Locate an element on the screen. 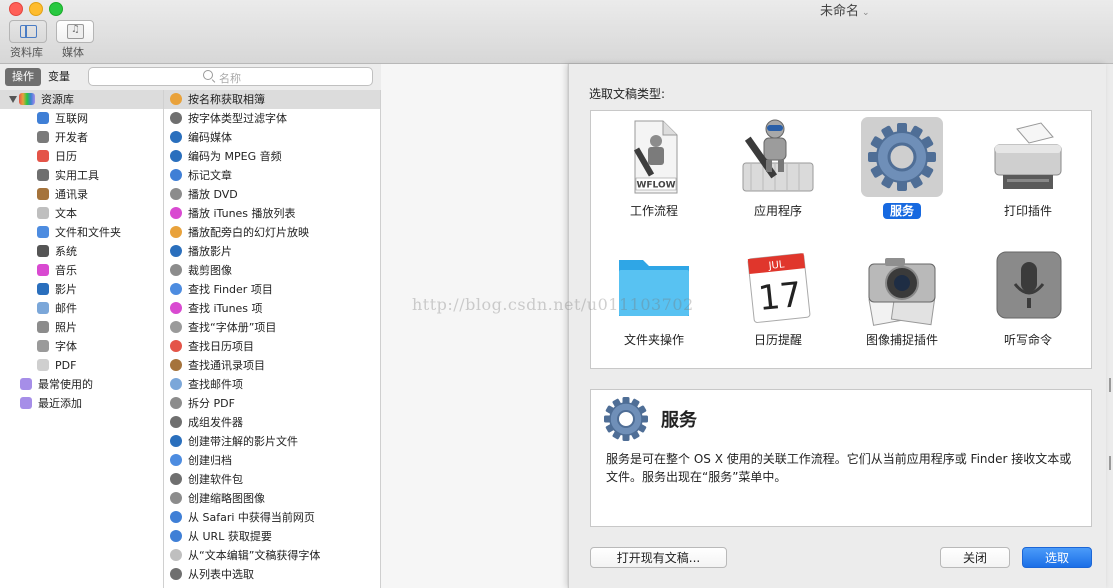  type-dictation-command: 听写命令 is located at coordinates (1028, 302).